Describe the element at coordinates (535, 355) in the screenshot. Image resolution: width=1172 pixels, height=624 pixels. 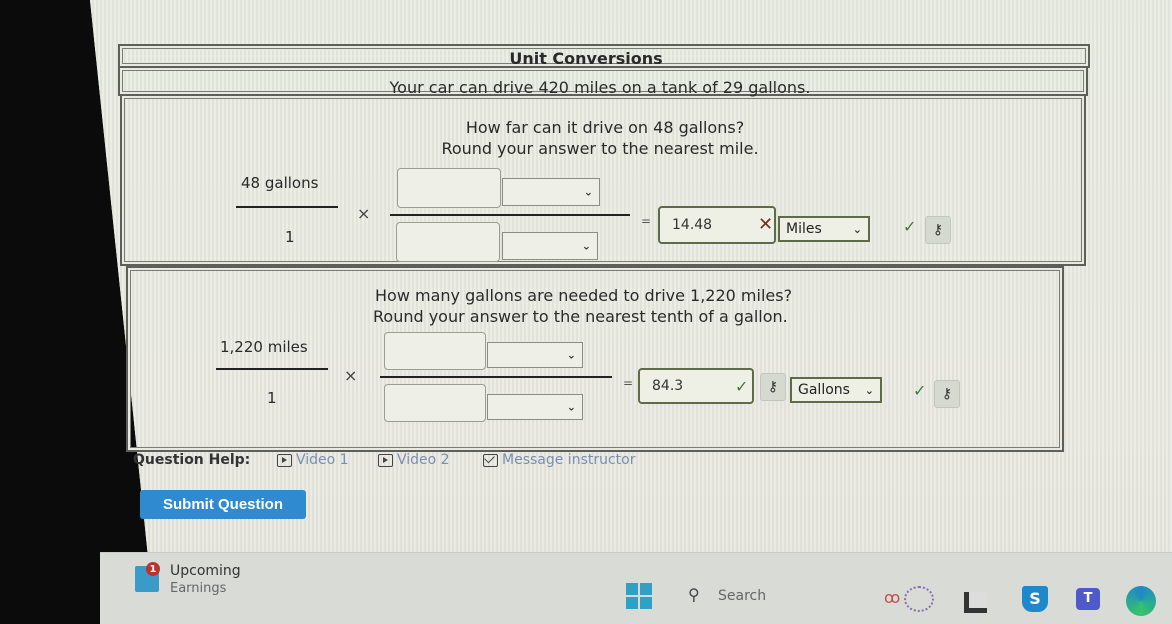
I see `q2-factor-numerator-unit-select: ⌄` at that location.